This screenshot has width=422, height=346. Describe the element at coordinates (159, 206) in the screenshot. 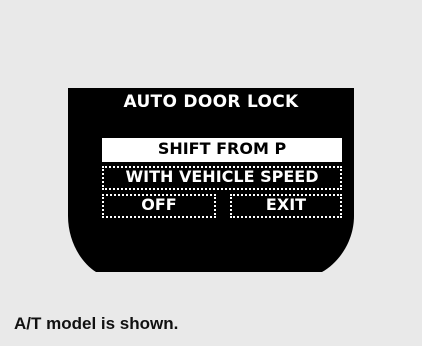

I see `option-off: OFF` at that location.